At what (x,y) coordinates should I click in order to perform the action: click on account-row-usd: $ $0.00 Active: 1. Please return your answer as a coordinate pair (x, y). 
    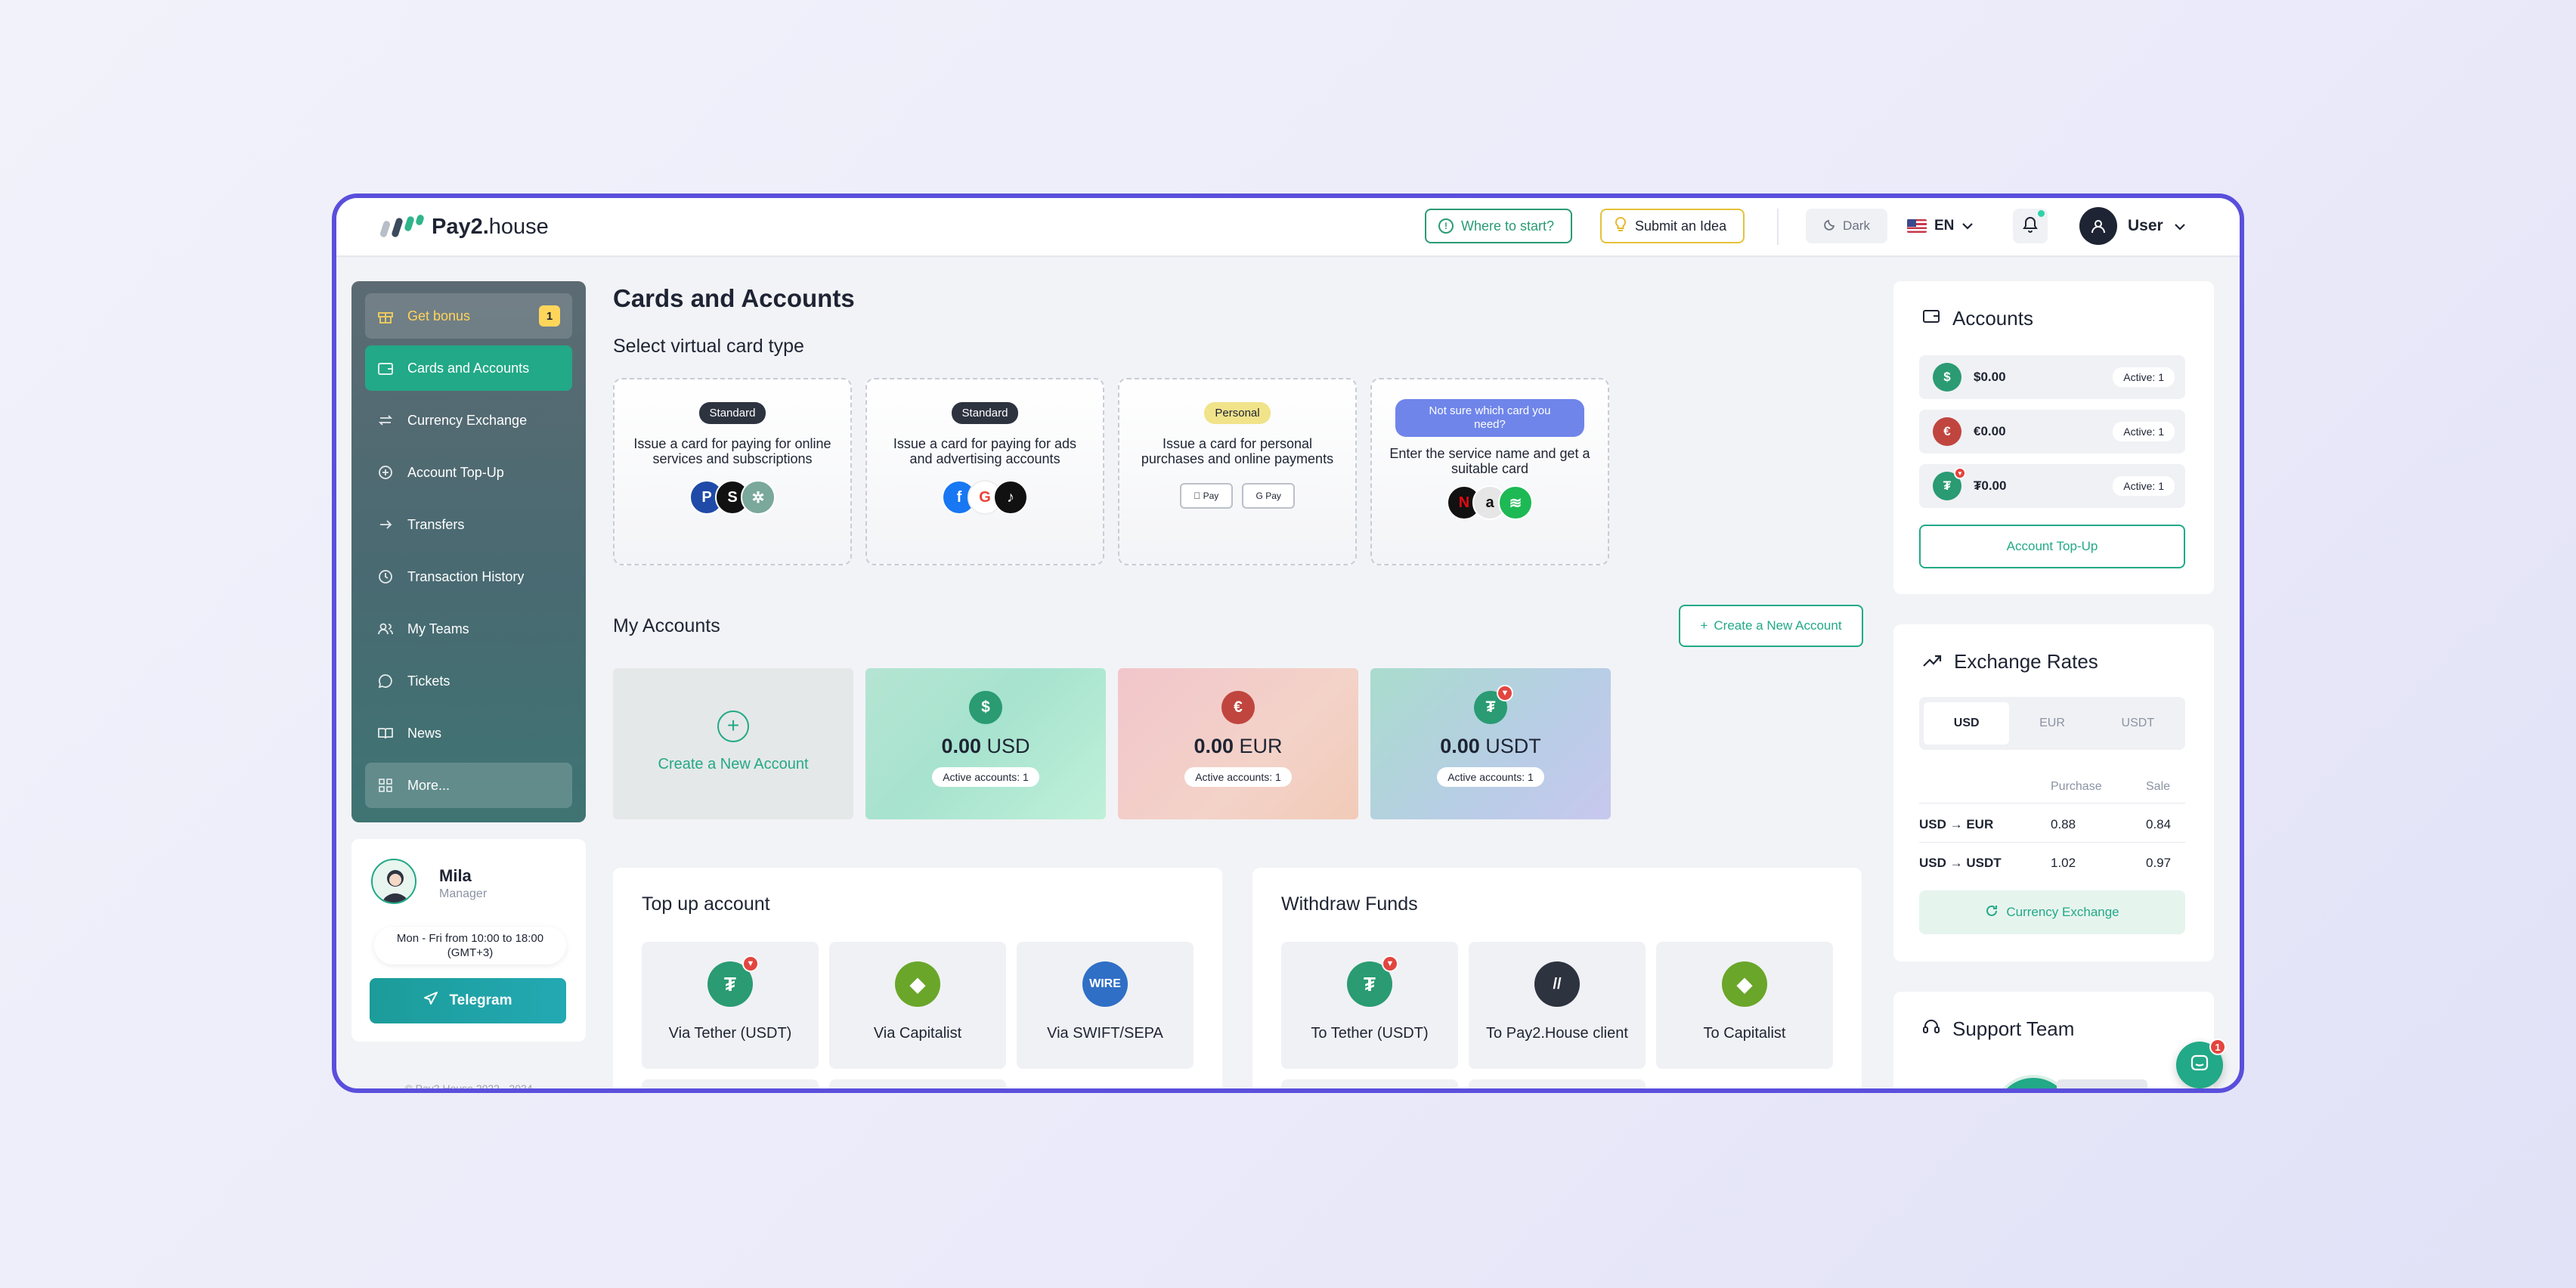
    Looking at the image, I should click on (2052, 377).